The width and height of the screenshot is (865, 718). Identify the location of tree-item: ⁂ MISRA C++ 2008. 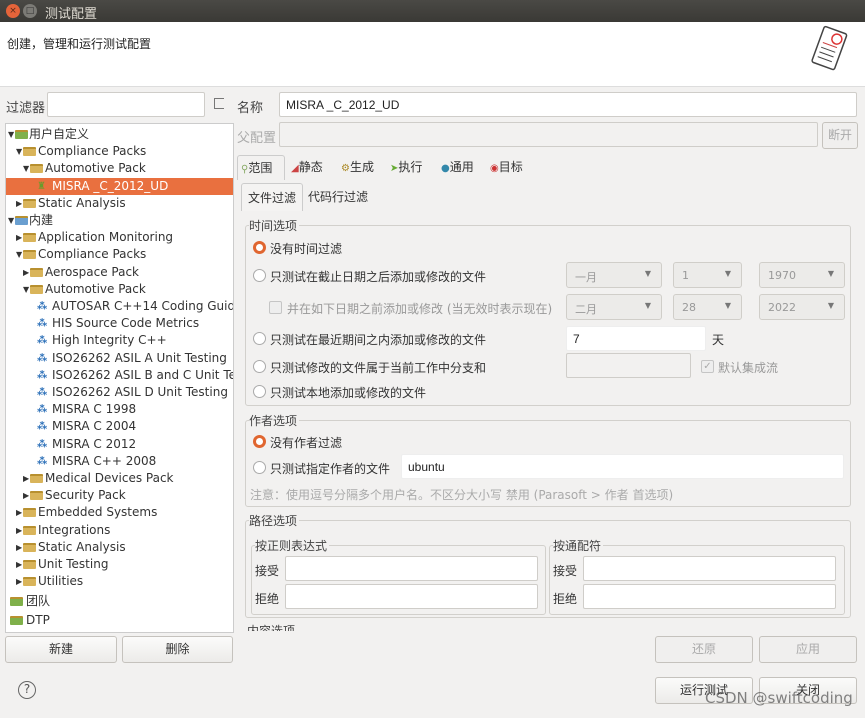
(119, 461).